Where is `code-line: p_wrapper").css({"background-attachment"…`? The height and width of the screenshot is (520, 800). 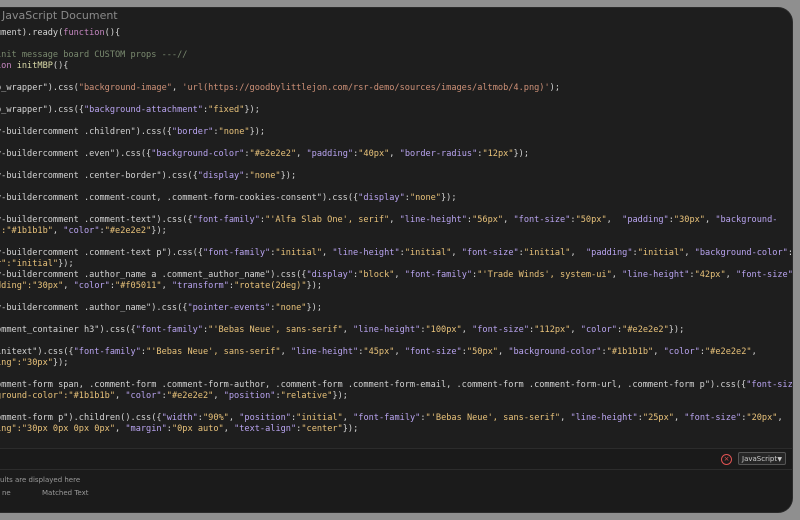 code-line: p_wrapper").css({"background-attachment"… is located at coordinates (396, 110).